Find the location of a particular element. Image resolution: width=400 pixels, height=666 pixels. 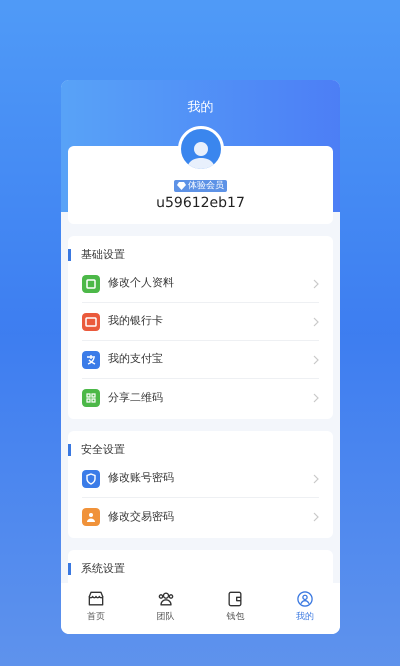

section-title: 系统设置 is located at coordinates (103, 568).